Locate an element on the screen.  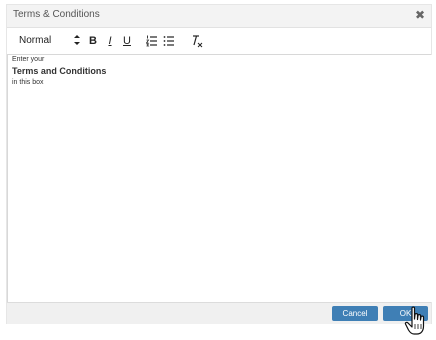
editor-toolbar: Normal B I U is located at coordinates (219, 41).